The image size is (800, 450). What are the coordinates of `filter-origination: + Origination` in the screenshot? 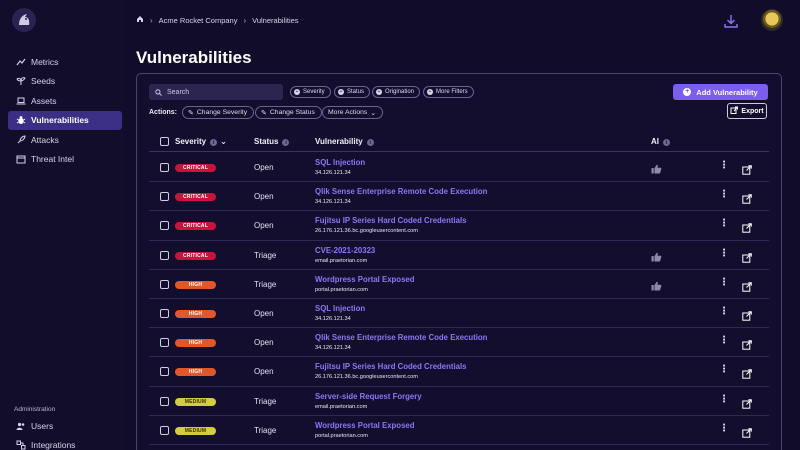 It's located at (396, 92).